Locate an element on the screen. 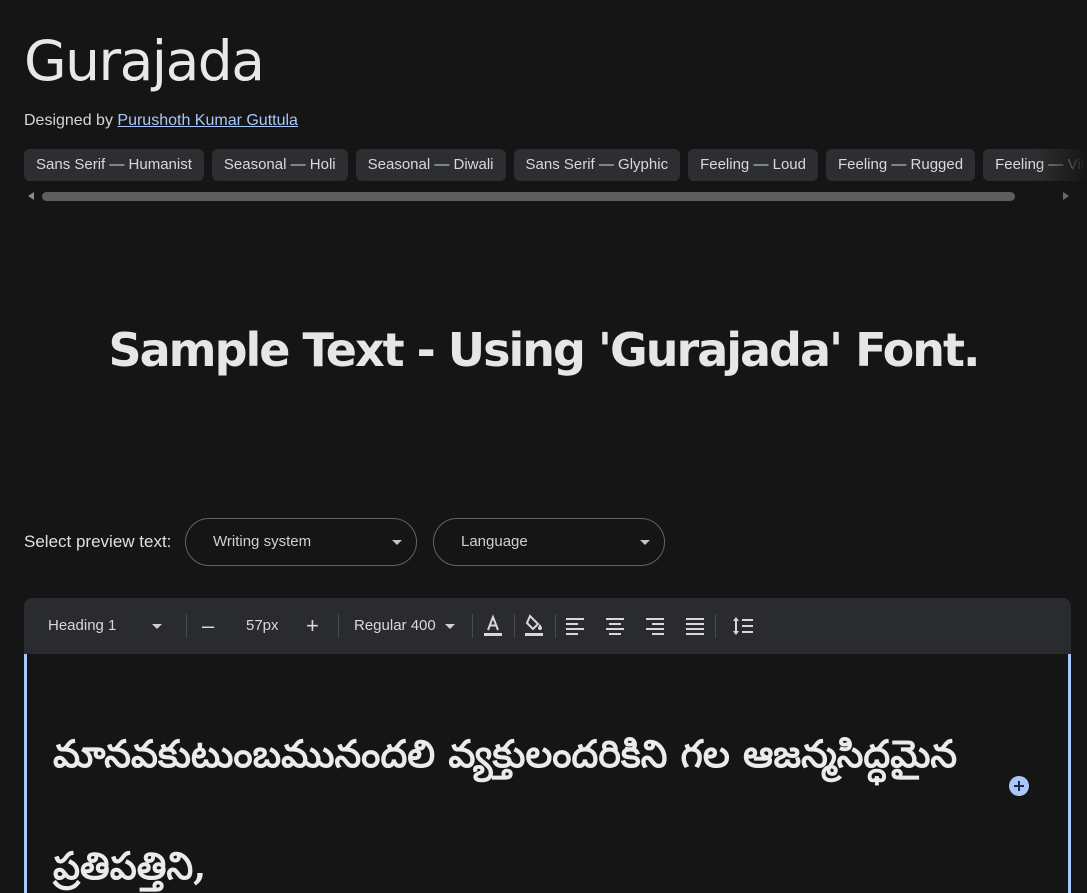 Image resolution: width=1087 pixels, height=893 pixels. chips-scrollbar is located at coordinates (548, 196).